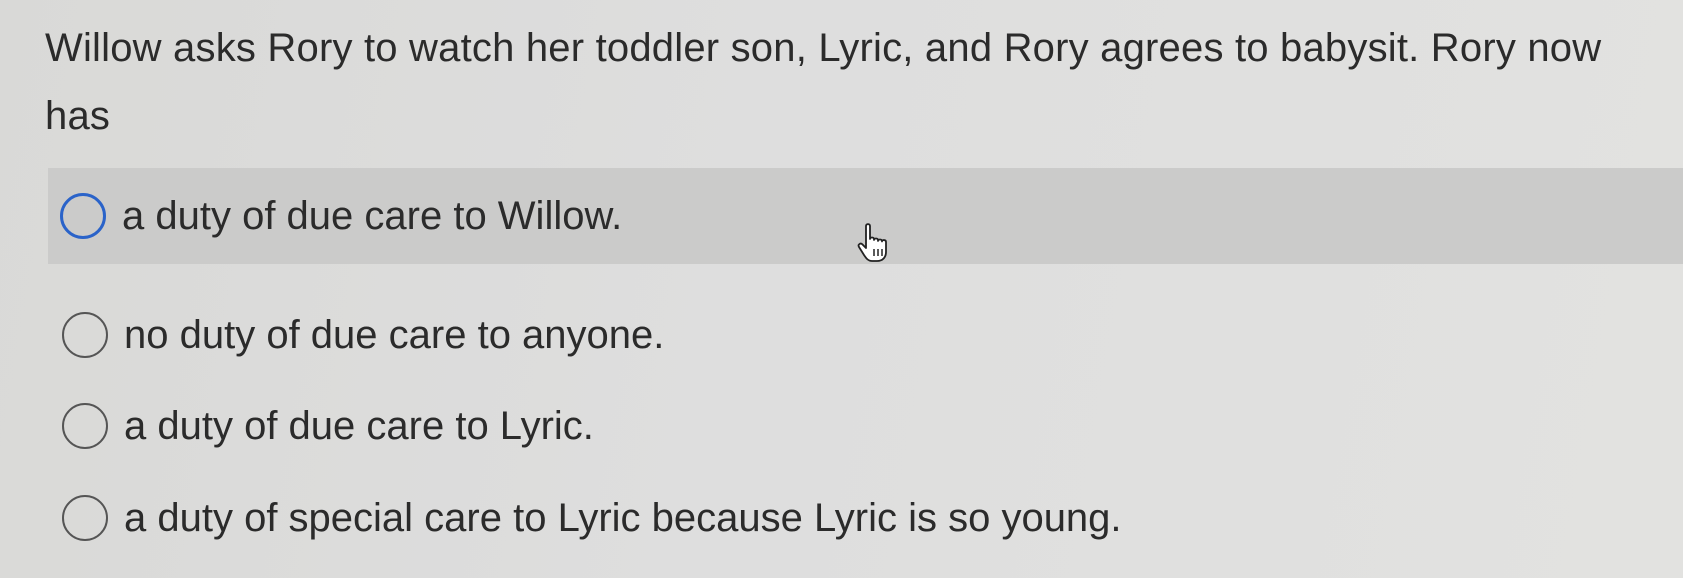  I want to click on option-lyric: a duty of due care to Lyric., so click(322, 426).